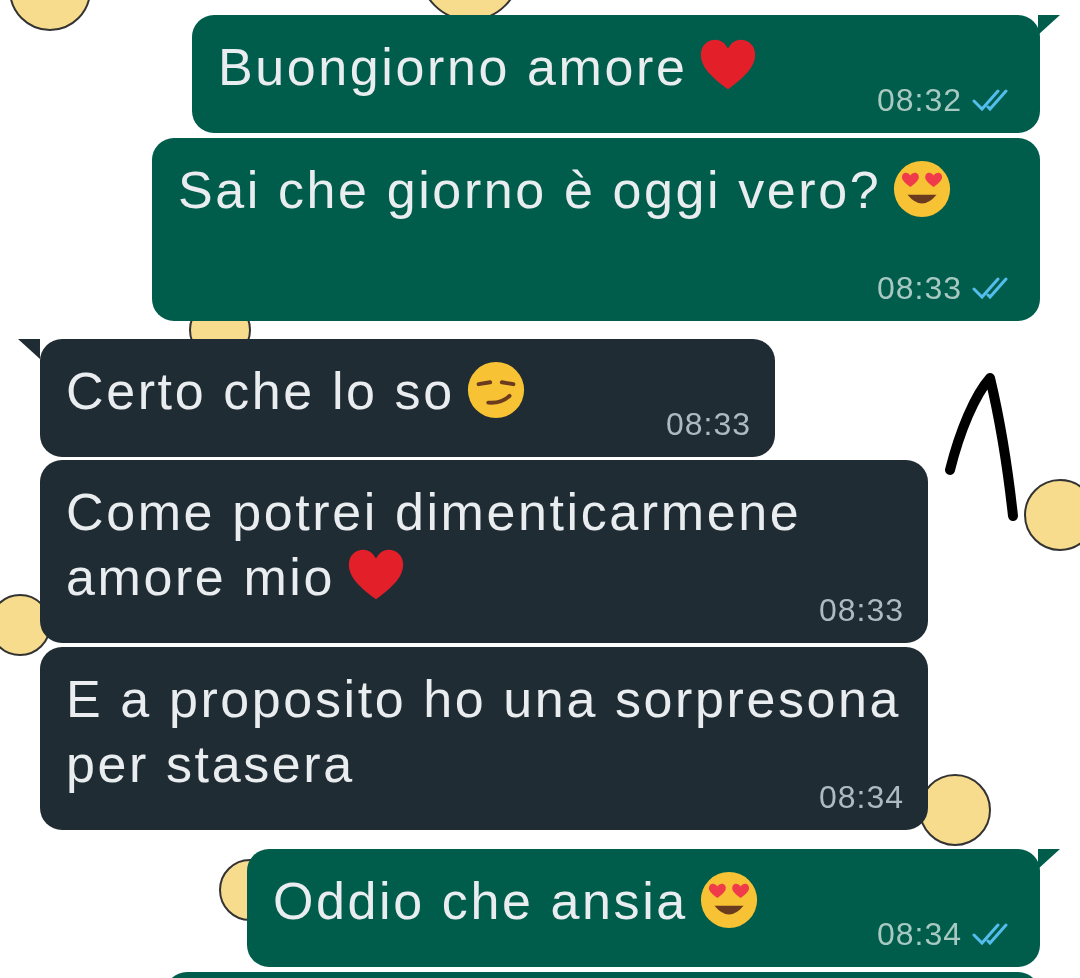  What do you see at coordinates (530, 190) in the screenshot?
I see `message-text: Sai che giorno è oggi vero?` at bounding box center [530, 190].